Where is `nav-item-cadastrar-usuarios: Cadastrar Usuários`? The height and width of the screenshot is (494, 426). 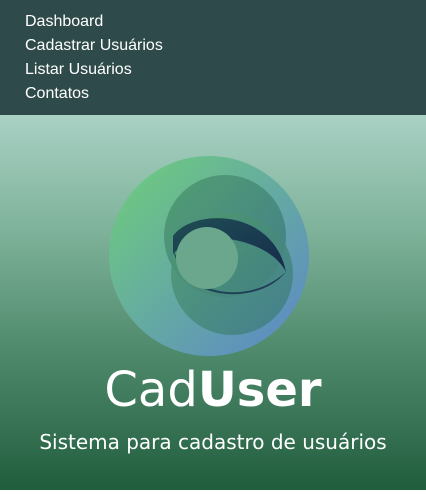
nav-item-cadastrar-usuarios: Cadastrar Usuários is located at coordinates (94, 46).